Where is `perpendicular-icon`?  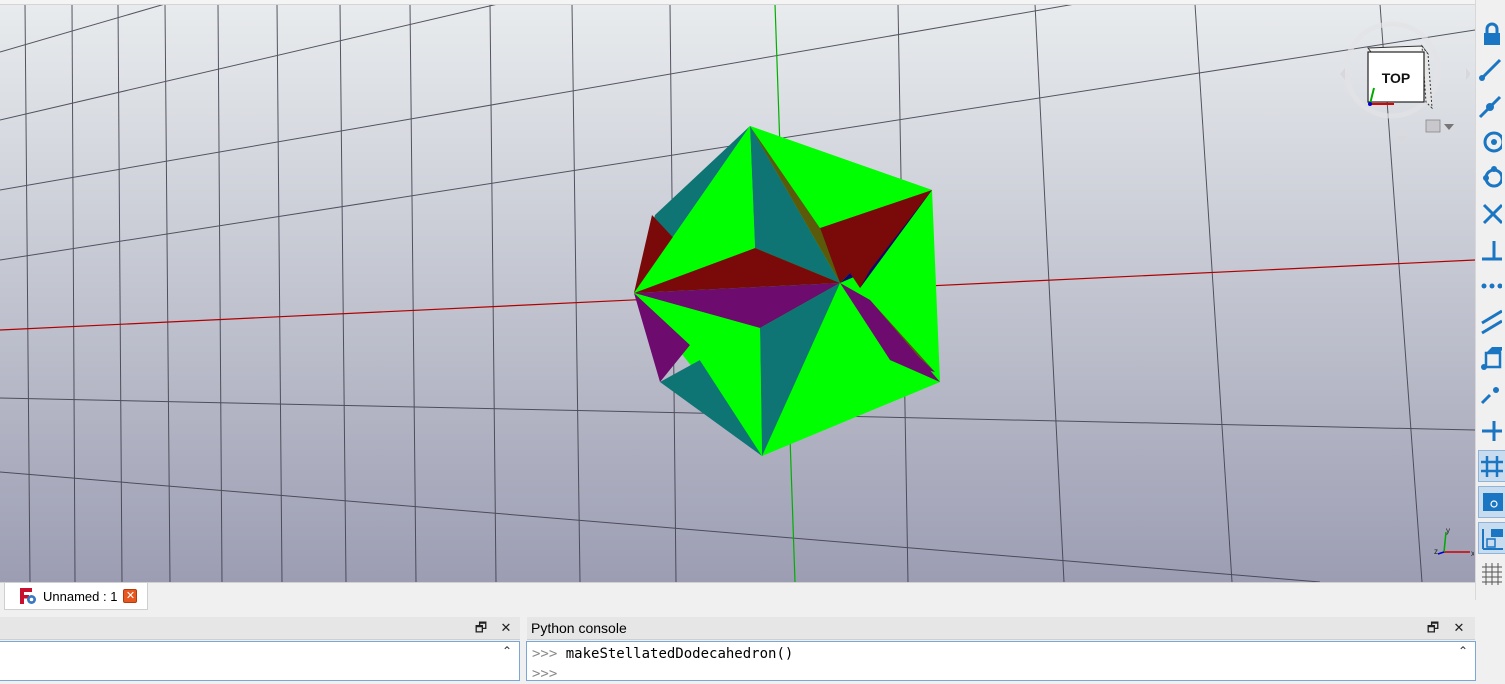 perpendicular-icon is located at coordinates (1491, 250).